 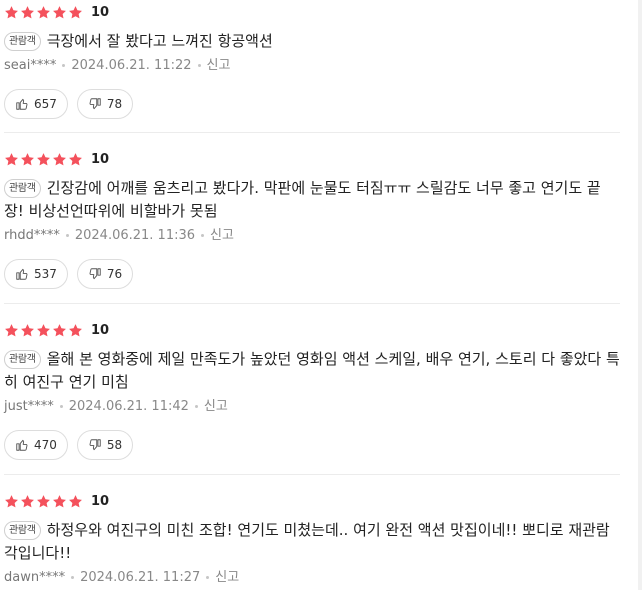 What do you see at coordinates (45, 445) in the screenshot?
I see `like-count: 470` at bounding box center [45, 445].